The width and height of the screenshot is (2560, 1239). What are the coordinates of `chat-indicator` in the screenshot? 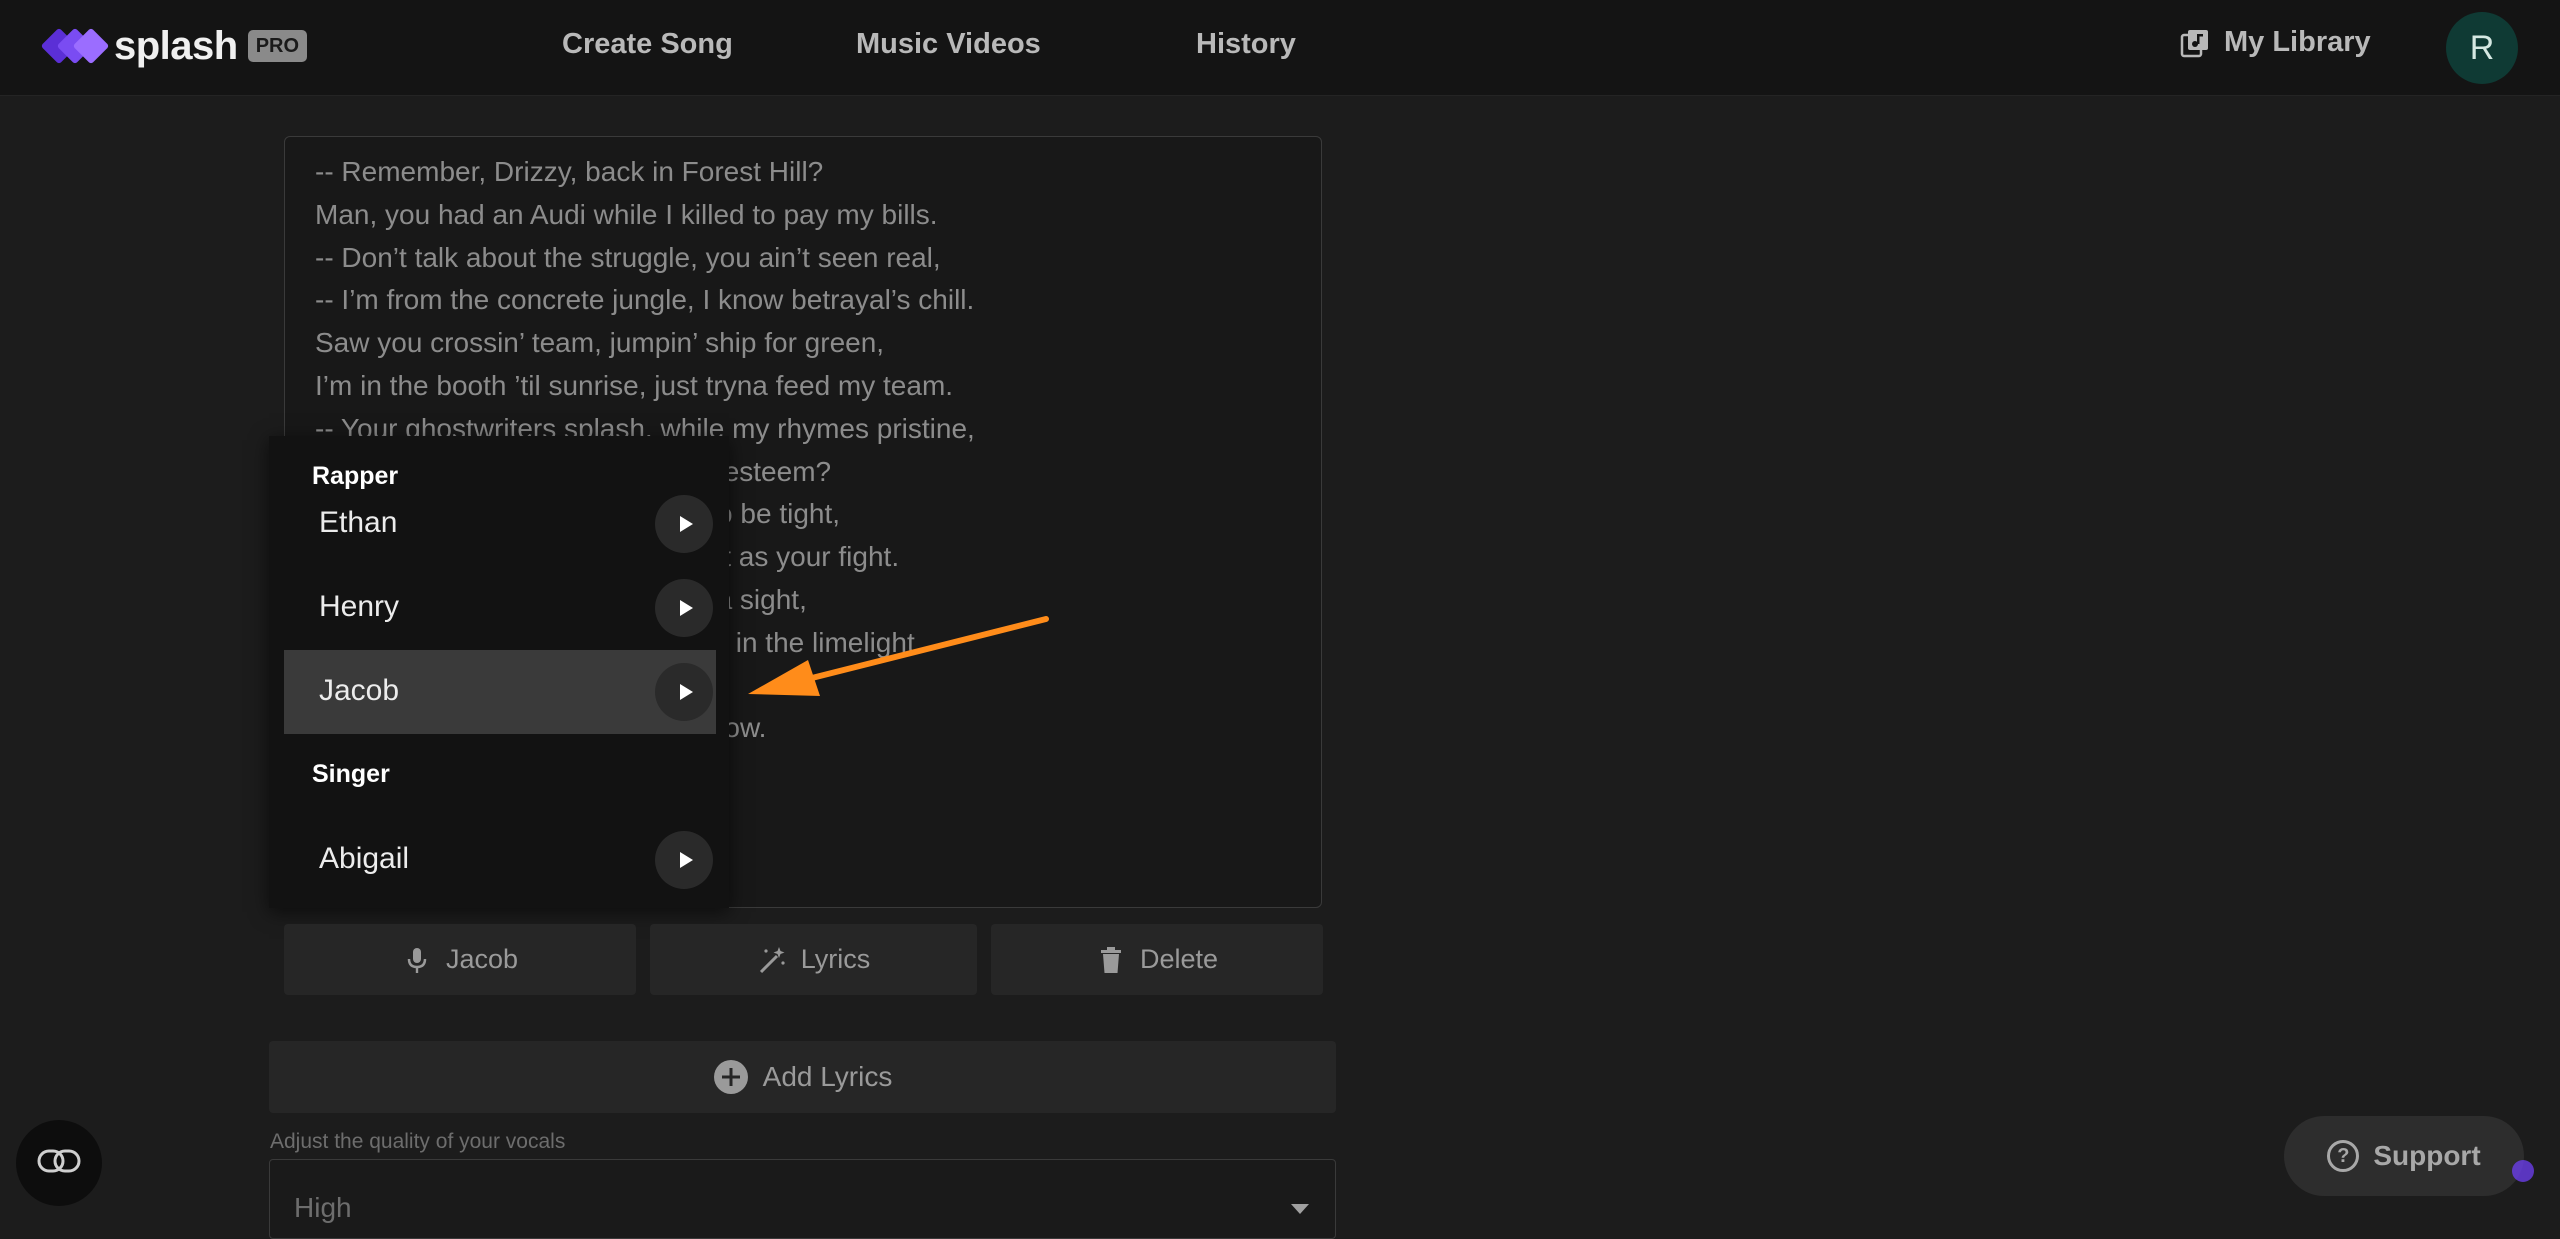 It's located at (2523, 1171).